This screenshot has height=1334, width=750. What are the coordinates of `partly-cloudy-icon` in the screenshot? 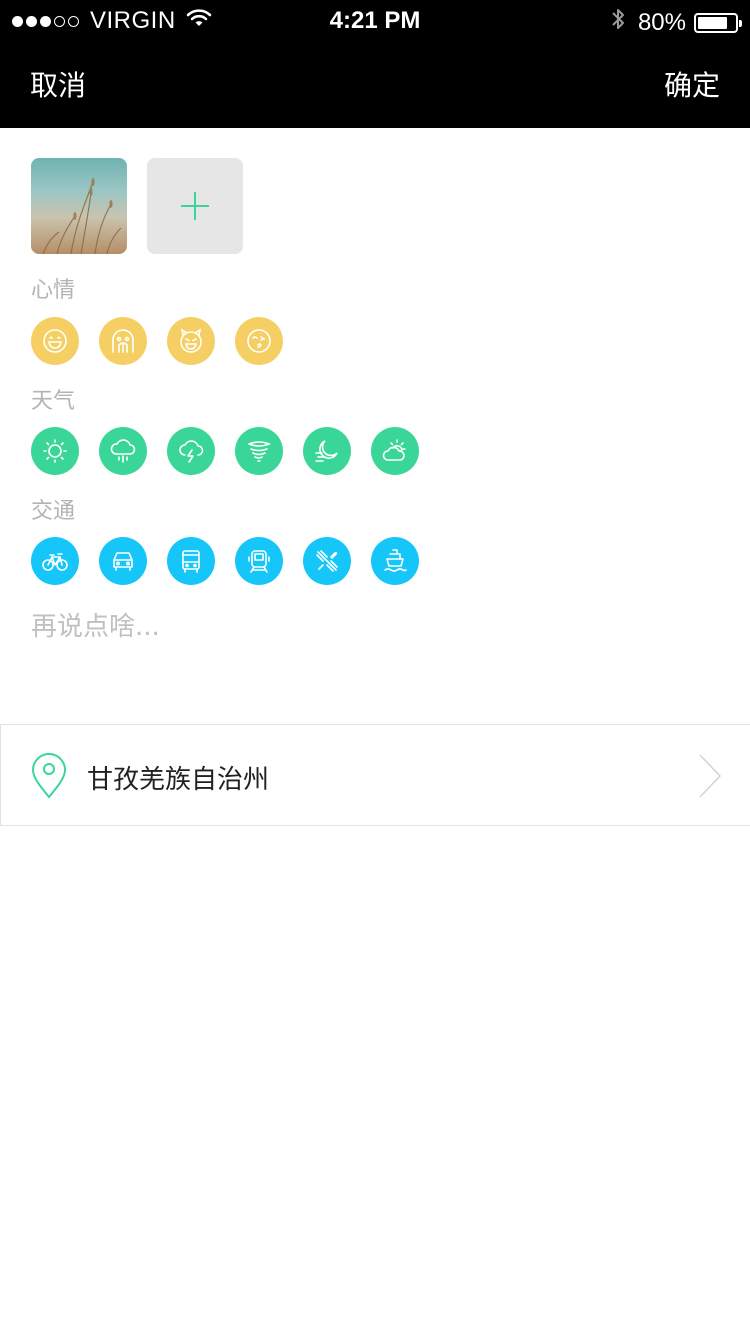 It's located at (395, 451).